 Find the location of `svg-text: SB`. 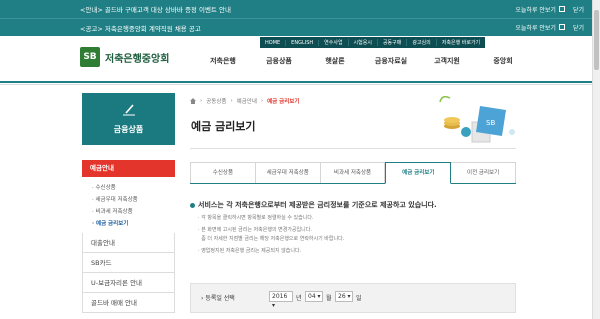

svg-text: SB is located at coordinates (490, 123).